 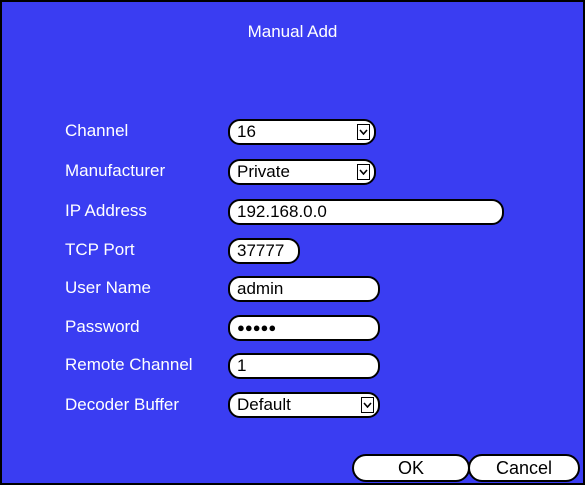 What do you see at coordinates (304, 328) in the screenshot?
I see `password-input: ●●●●●` at bounding box center [304, 328].